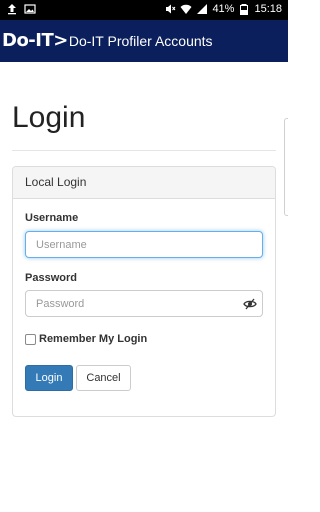 This screenshot has width=320, height=512. Describe the element at coordinates (49, 378) in the screenshot. I see `login-button: Login` at that location.